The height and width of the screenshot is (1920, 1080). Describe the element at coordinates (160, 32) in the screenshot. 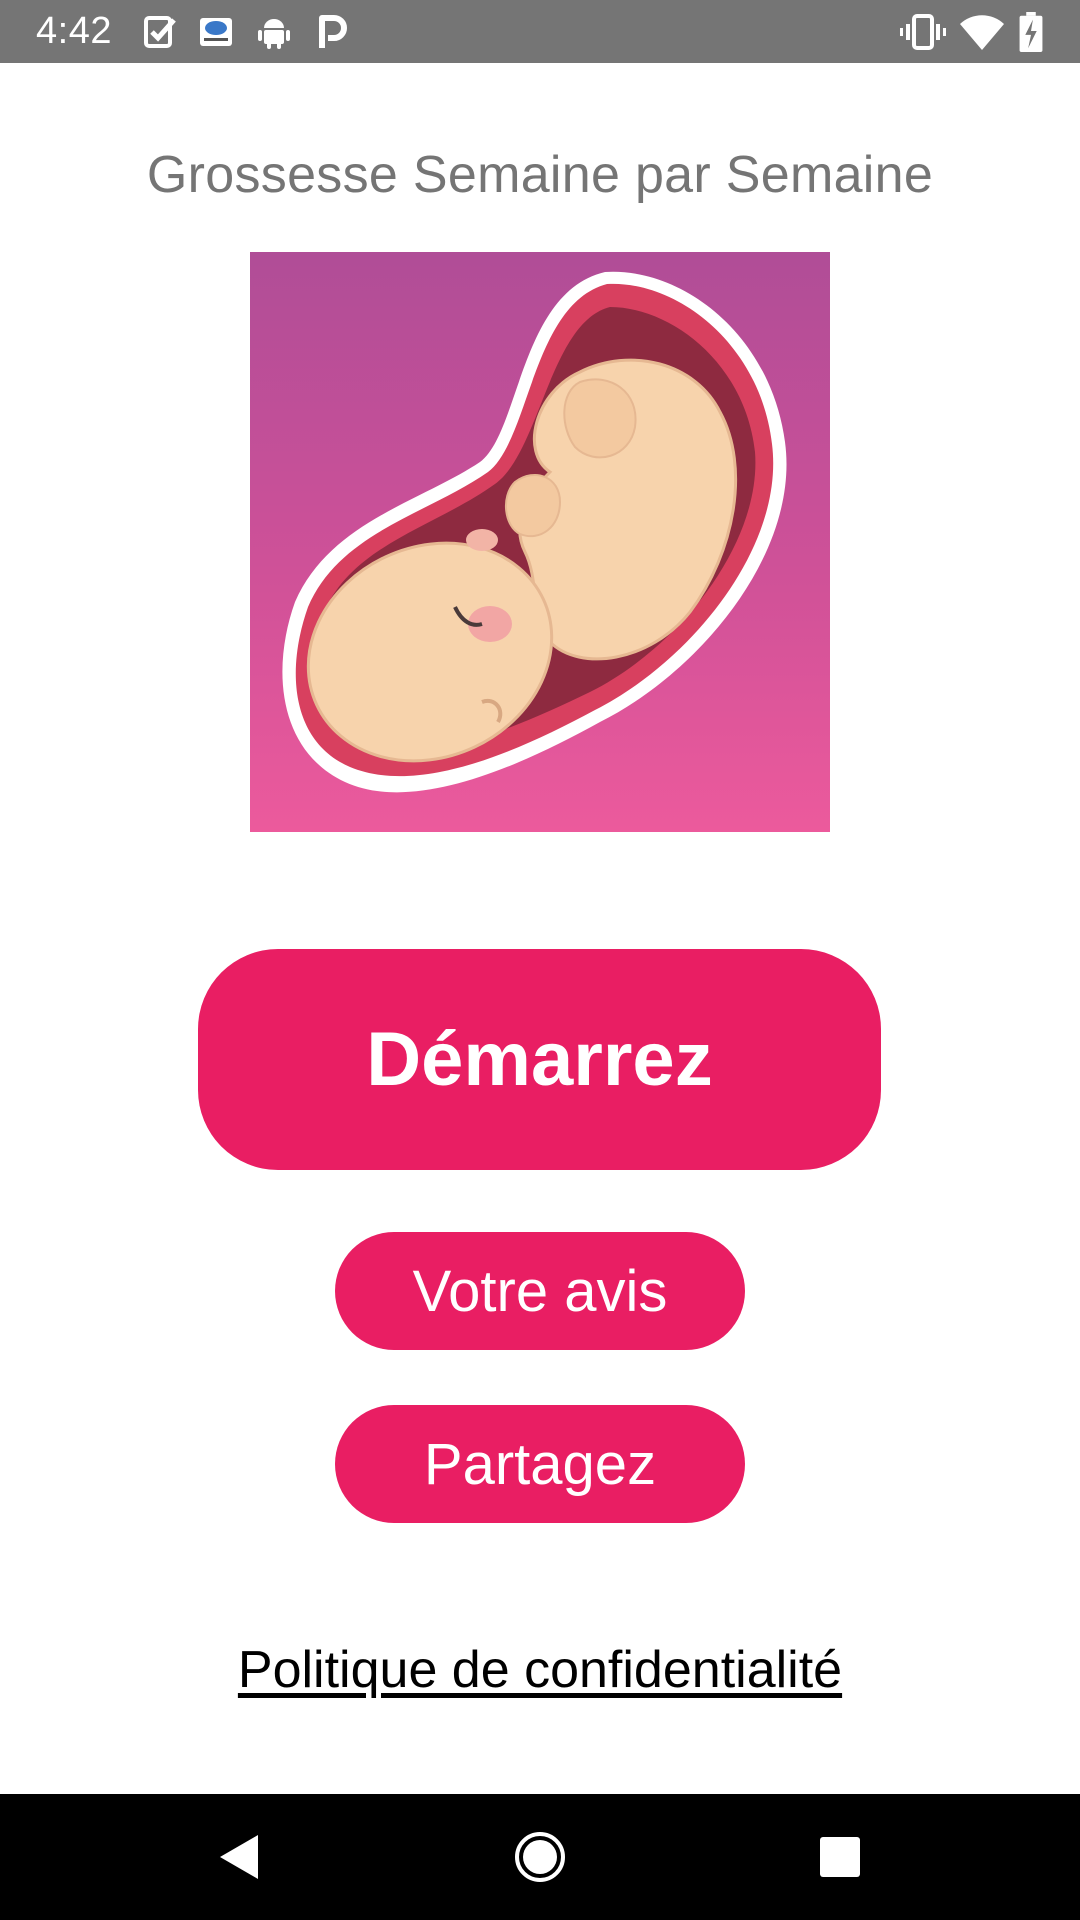

I see `task-check-icon` at that location.